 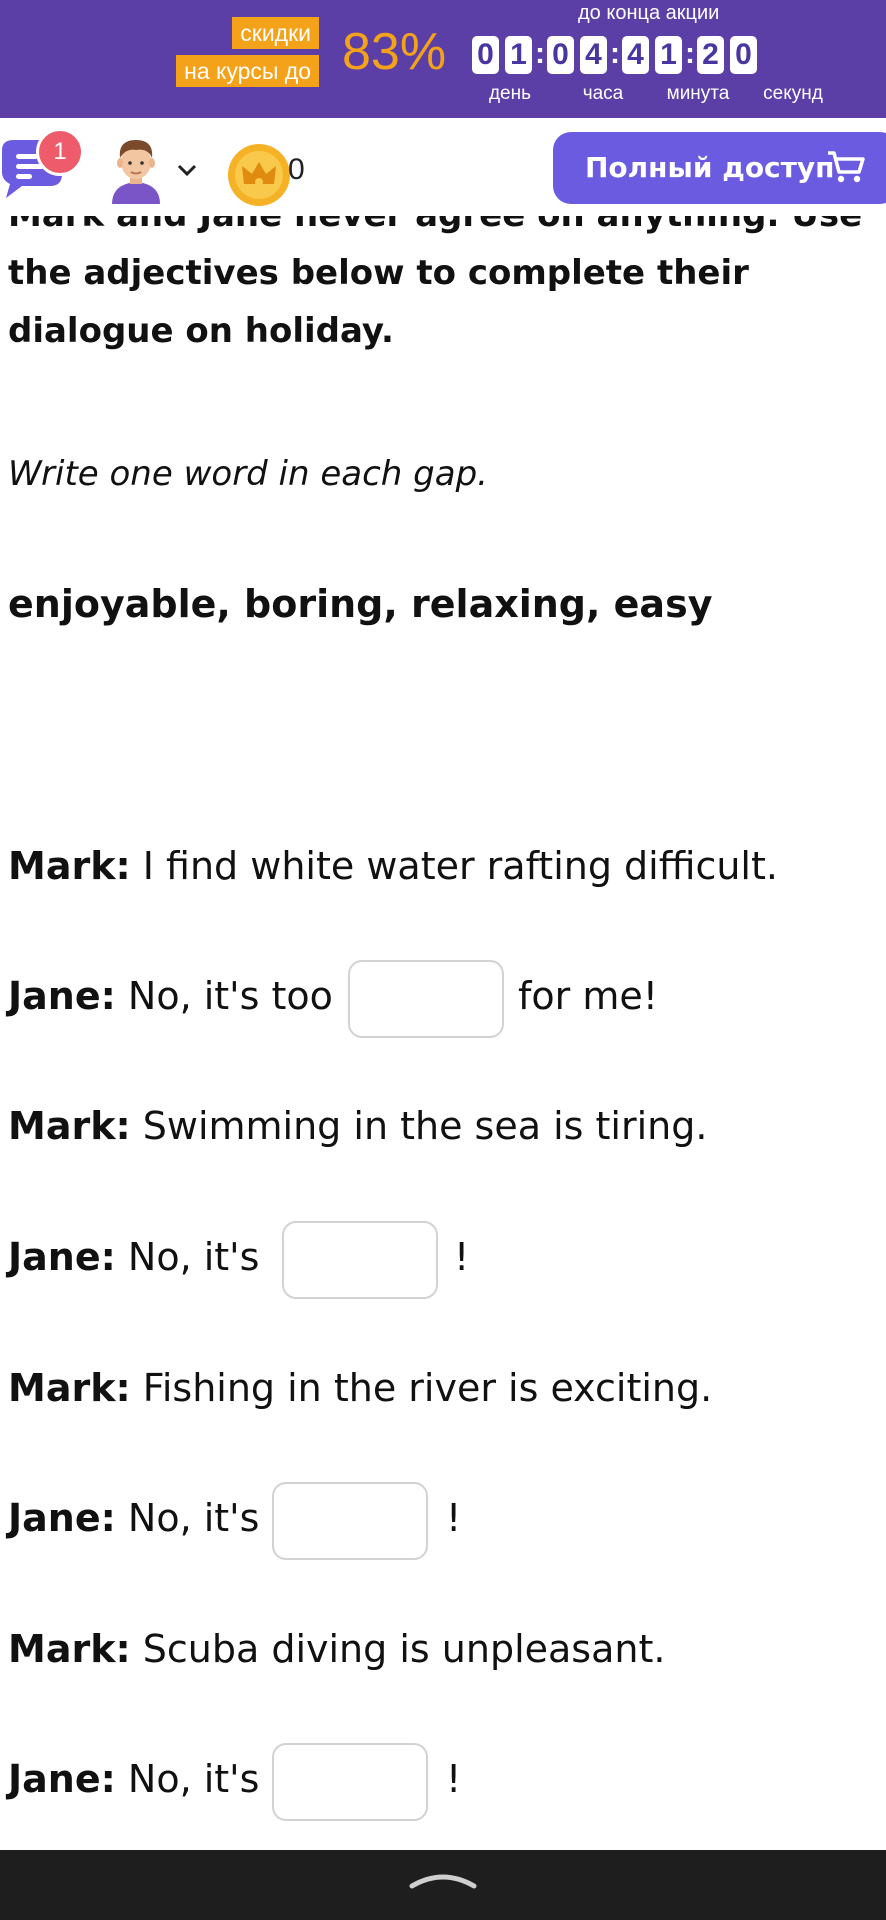 I want to click on countdown-digit: 2, so click(x=710, y=55).